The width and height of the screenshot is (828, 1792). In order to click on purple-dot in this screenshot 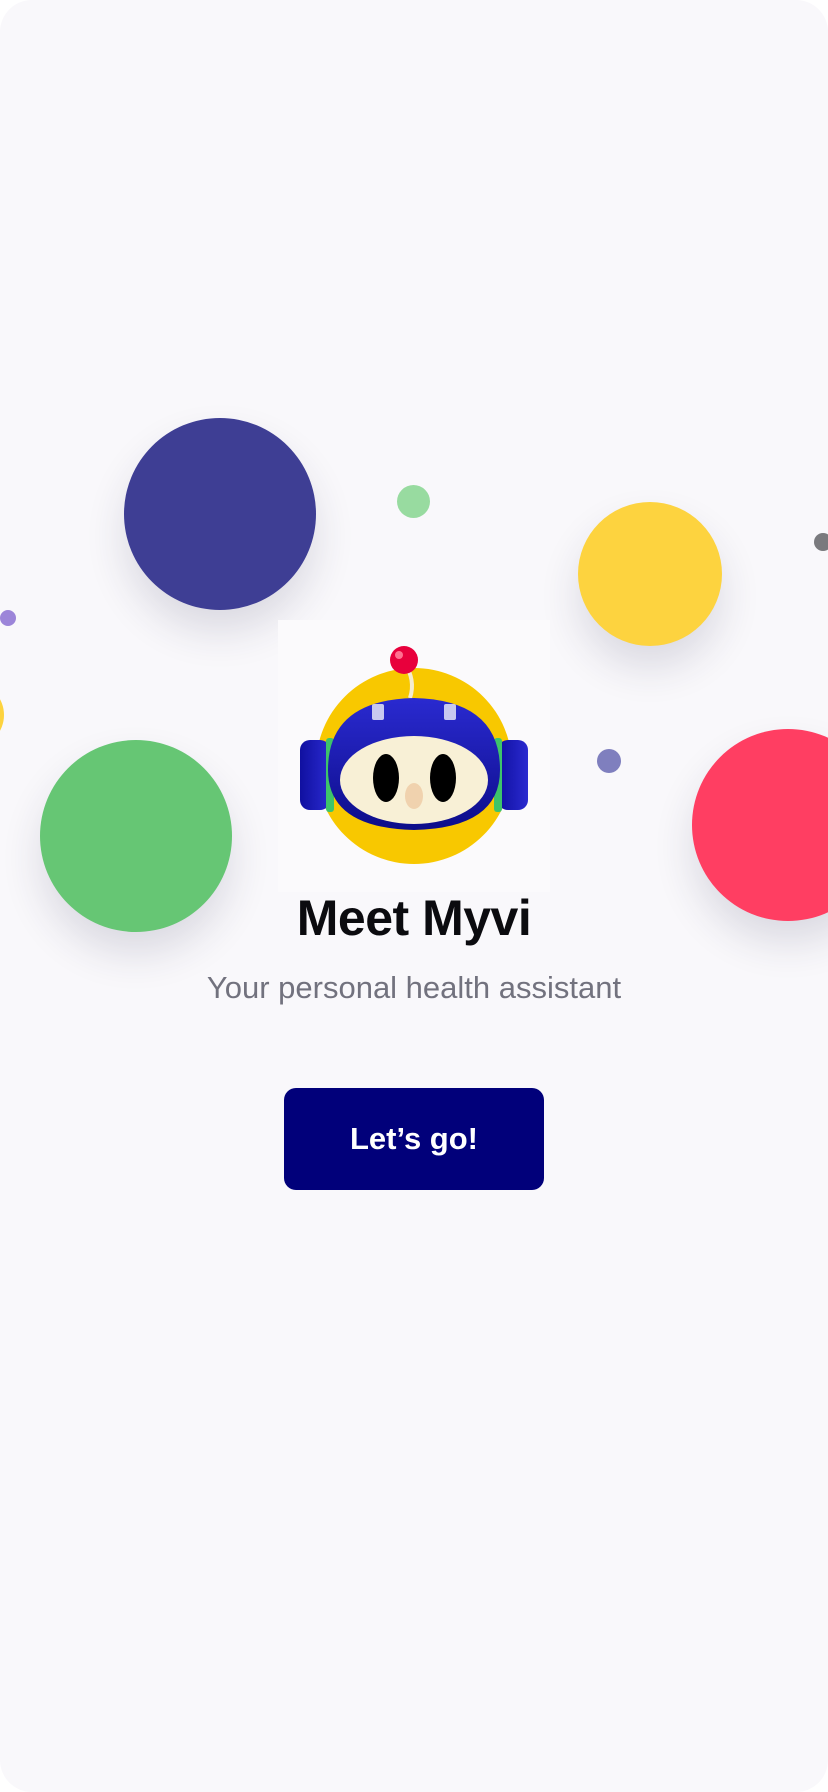, I will do `click(8, 618)`.